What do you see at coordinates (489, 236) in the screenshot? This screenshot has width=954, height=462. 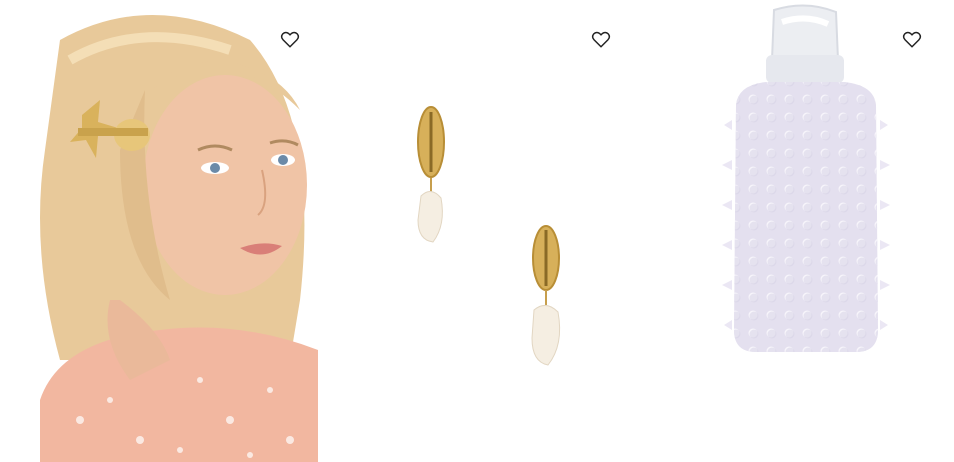 I see `earrings-photo` at bounding box center [489, 236].